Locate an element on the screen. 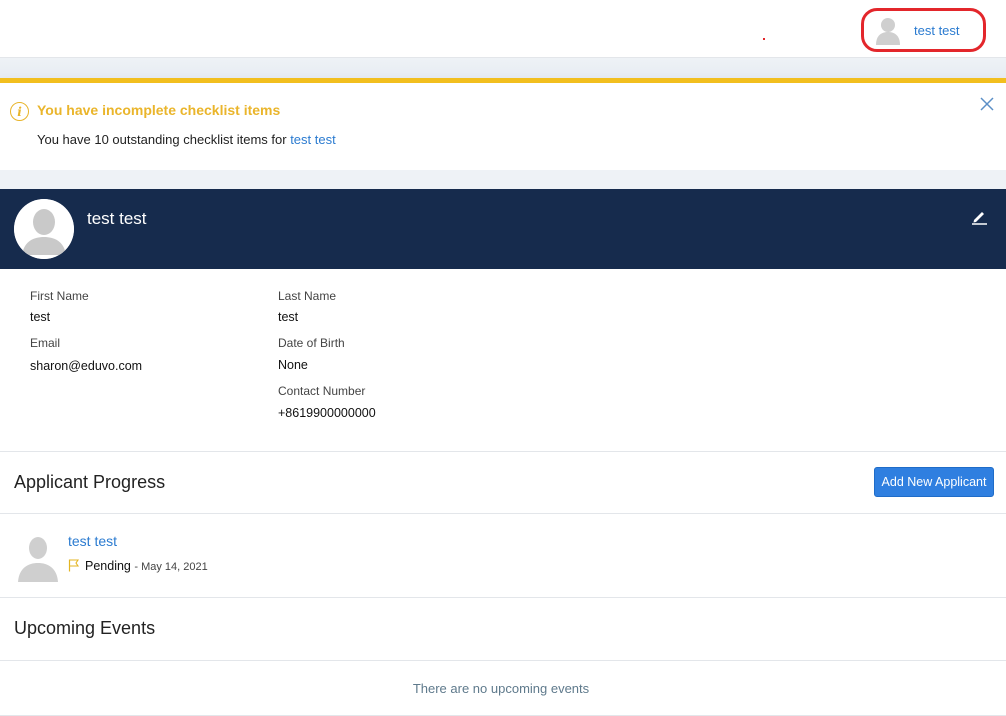 The height and width of the screenshot is (716, 1006). profile-name: test test is located at coordinates (117, 218).